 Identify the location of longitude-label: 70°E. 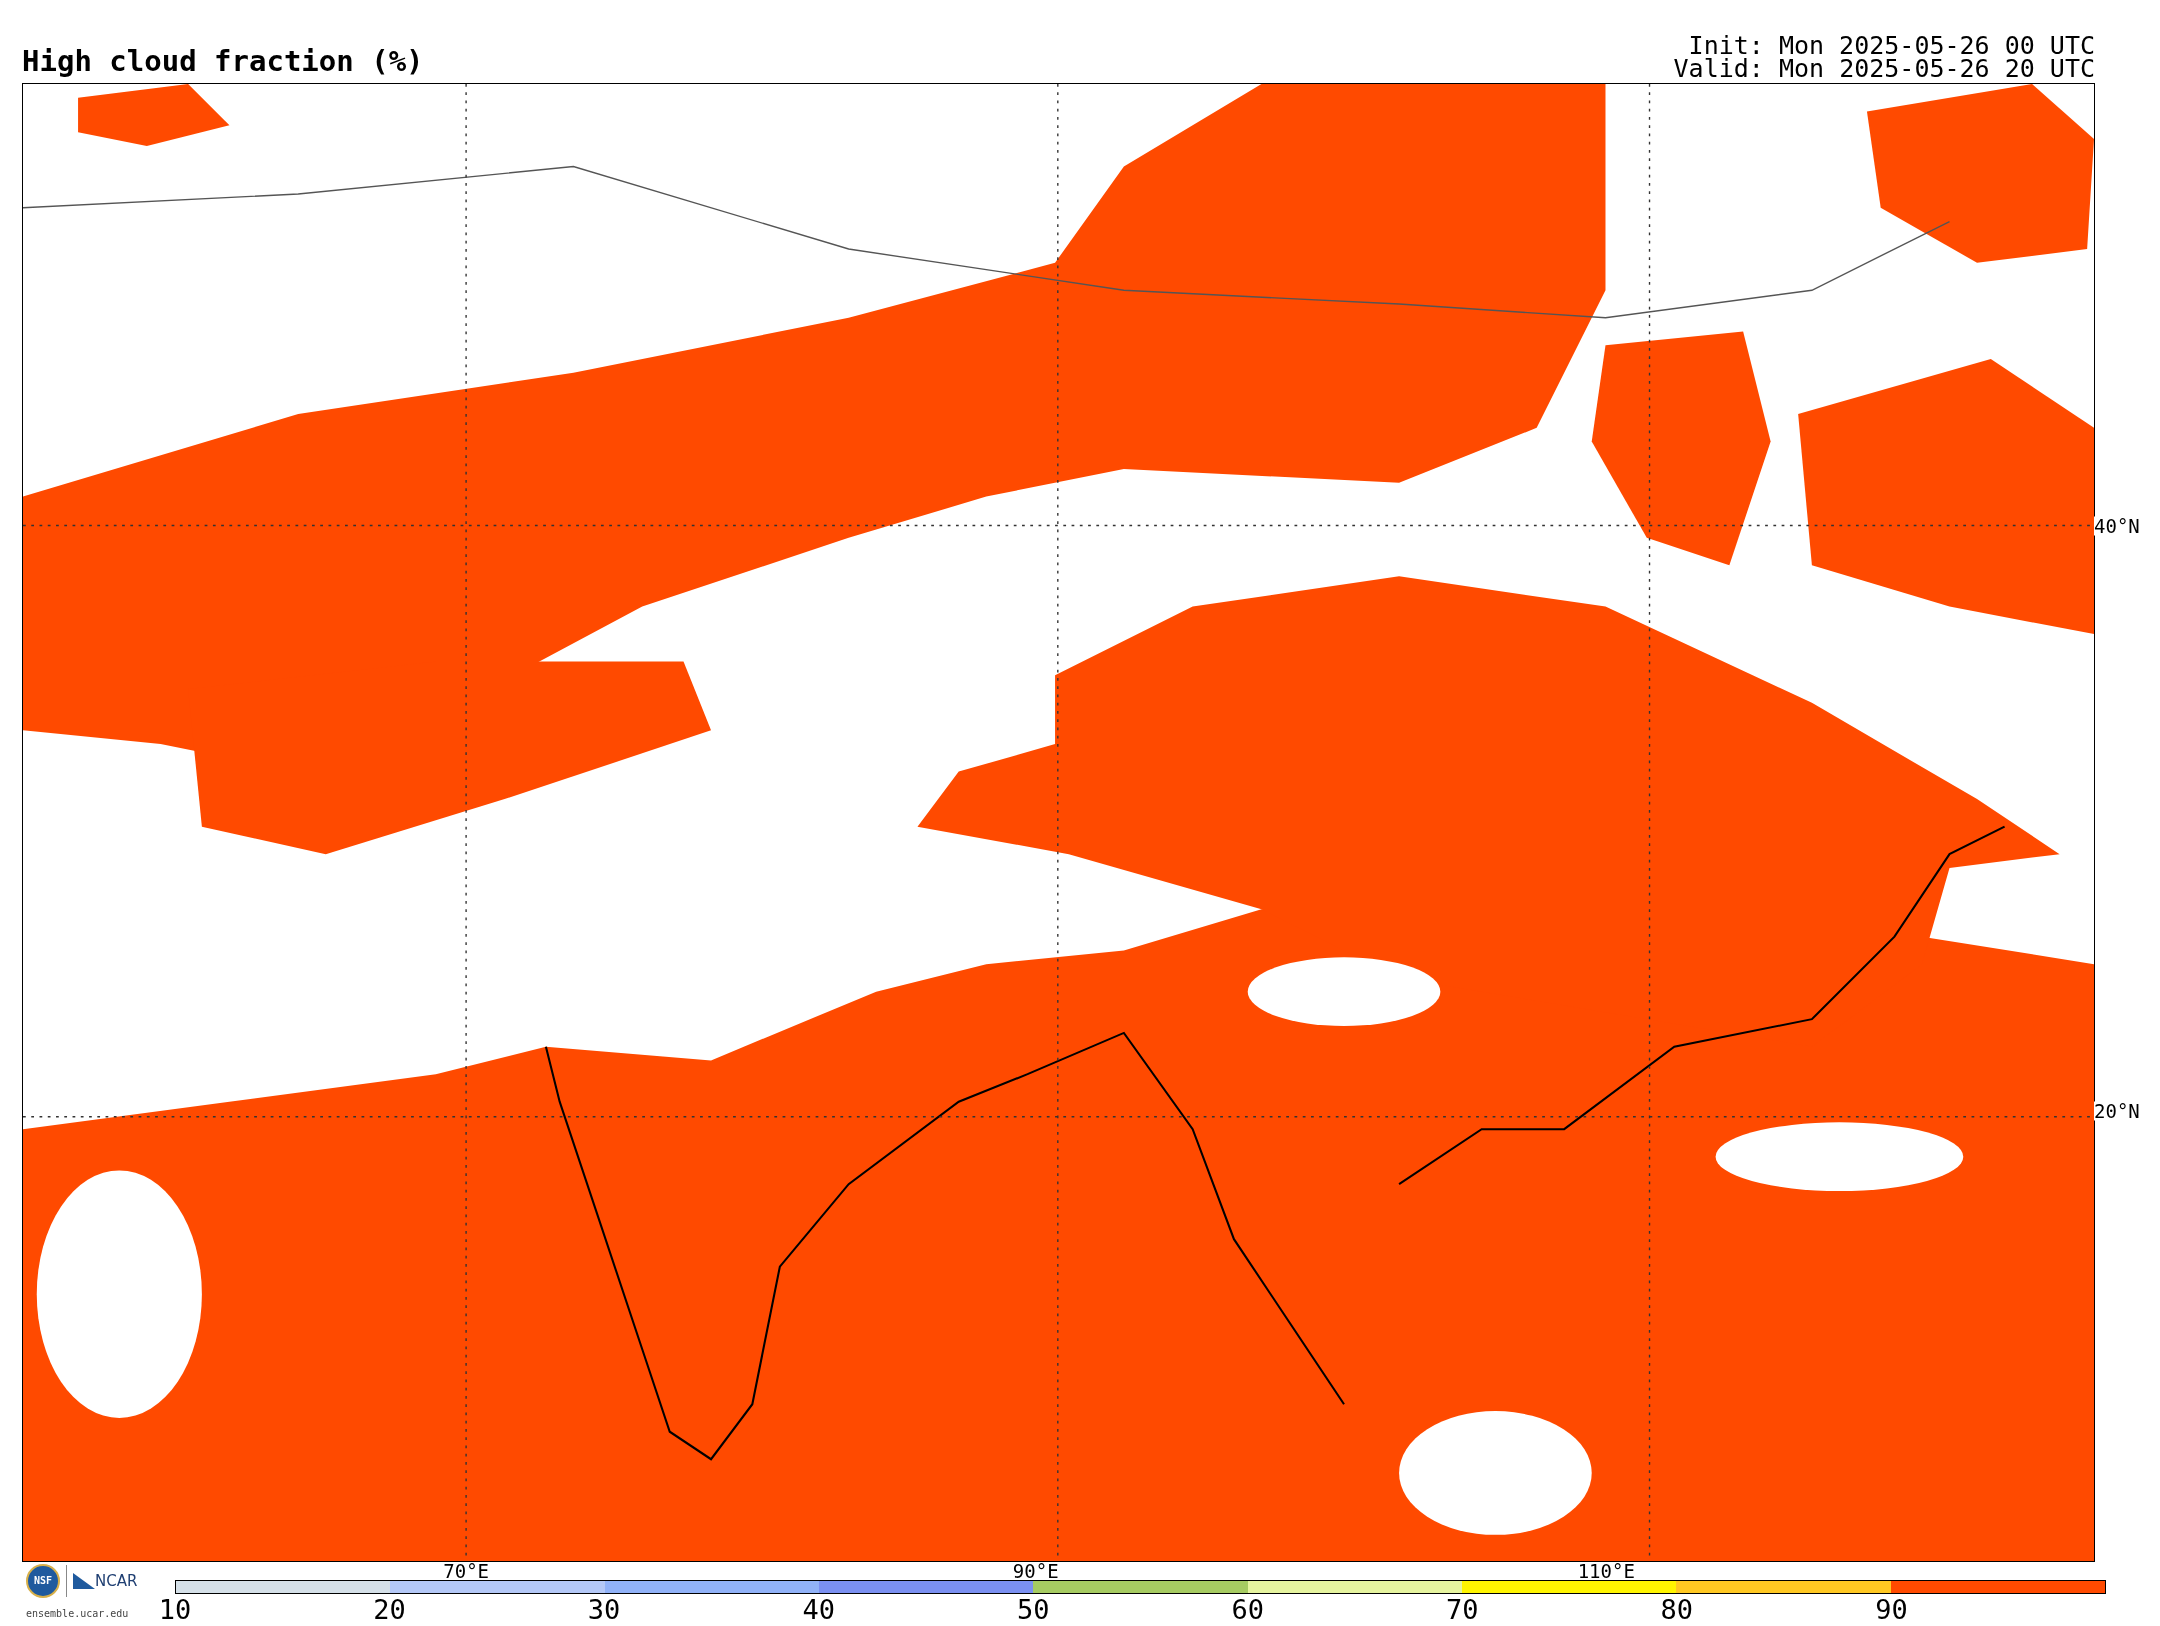
(466, 1571).